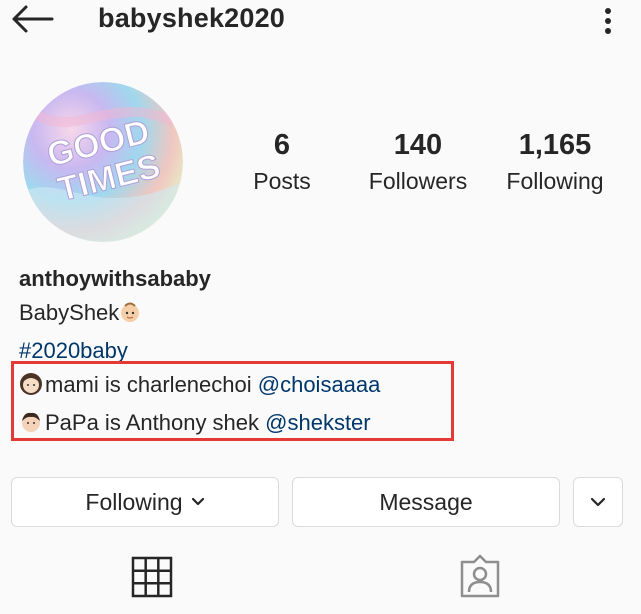  What do you see at coordinates (199, 315) in the screenshot?
I see `bio-line-babyshek: BabyShek` at bounding box center [199, 315].